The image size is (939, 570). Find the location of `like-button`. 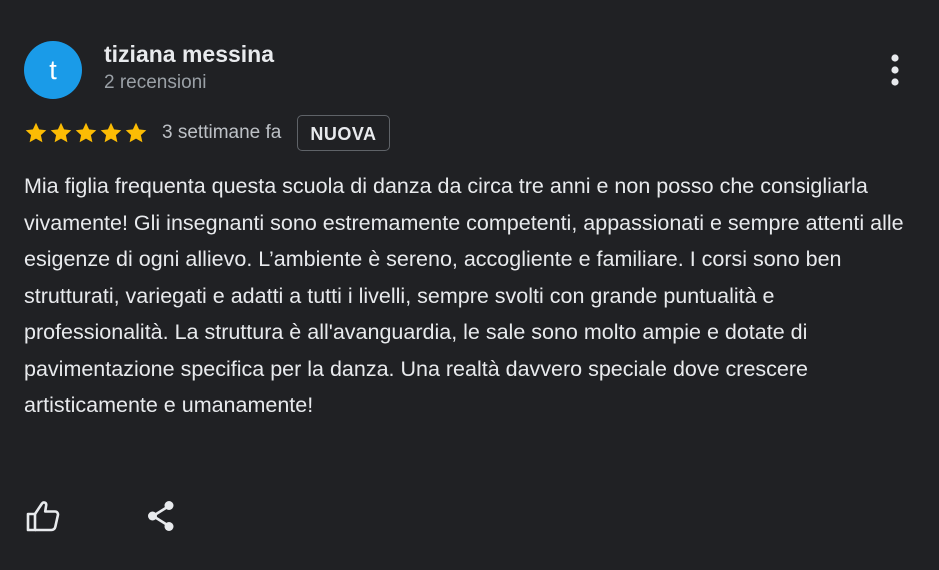

like-button is located at coordinates (43, 516).